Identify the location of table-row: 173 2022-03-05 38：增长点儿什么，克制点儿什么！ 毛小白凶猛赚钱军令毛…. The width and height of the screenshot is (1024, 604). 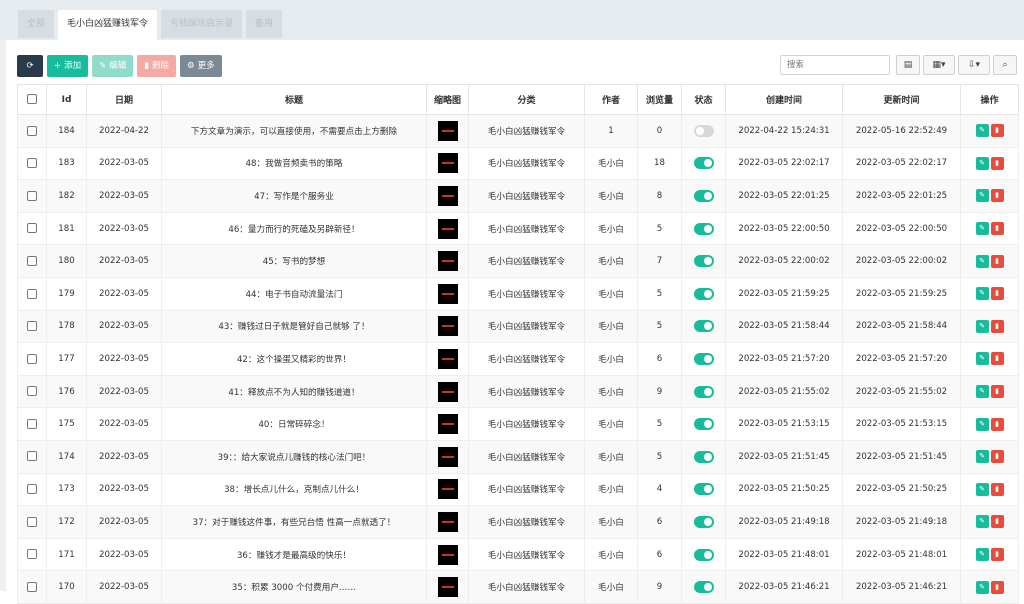
(518, 489).